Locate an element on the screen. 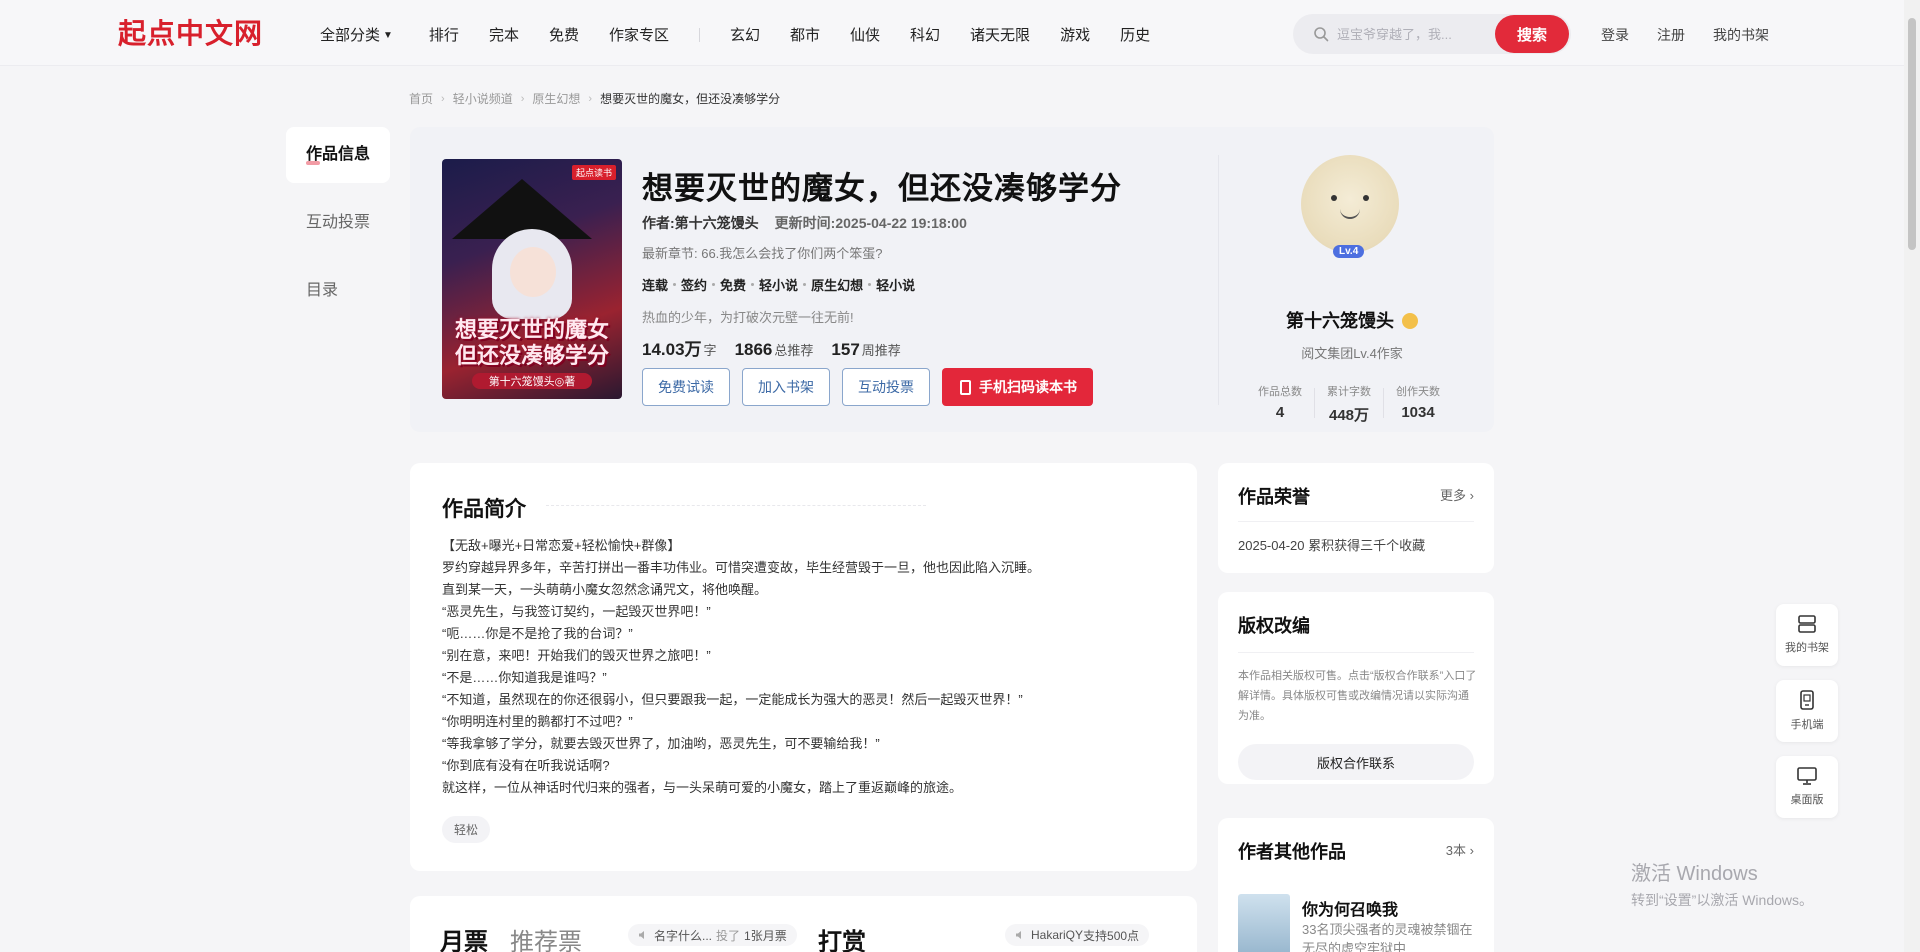  nav-rank: 排行 is located at coordinates (444, 34).